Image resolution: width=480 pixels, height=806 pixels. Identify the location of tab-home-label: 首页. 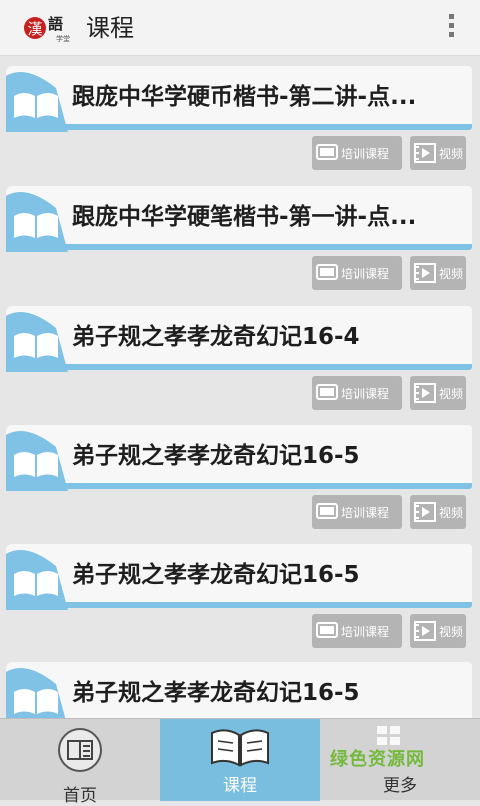
(80, 796).